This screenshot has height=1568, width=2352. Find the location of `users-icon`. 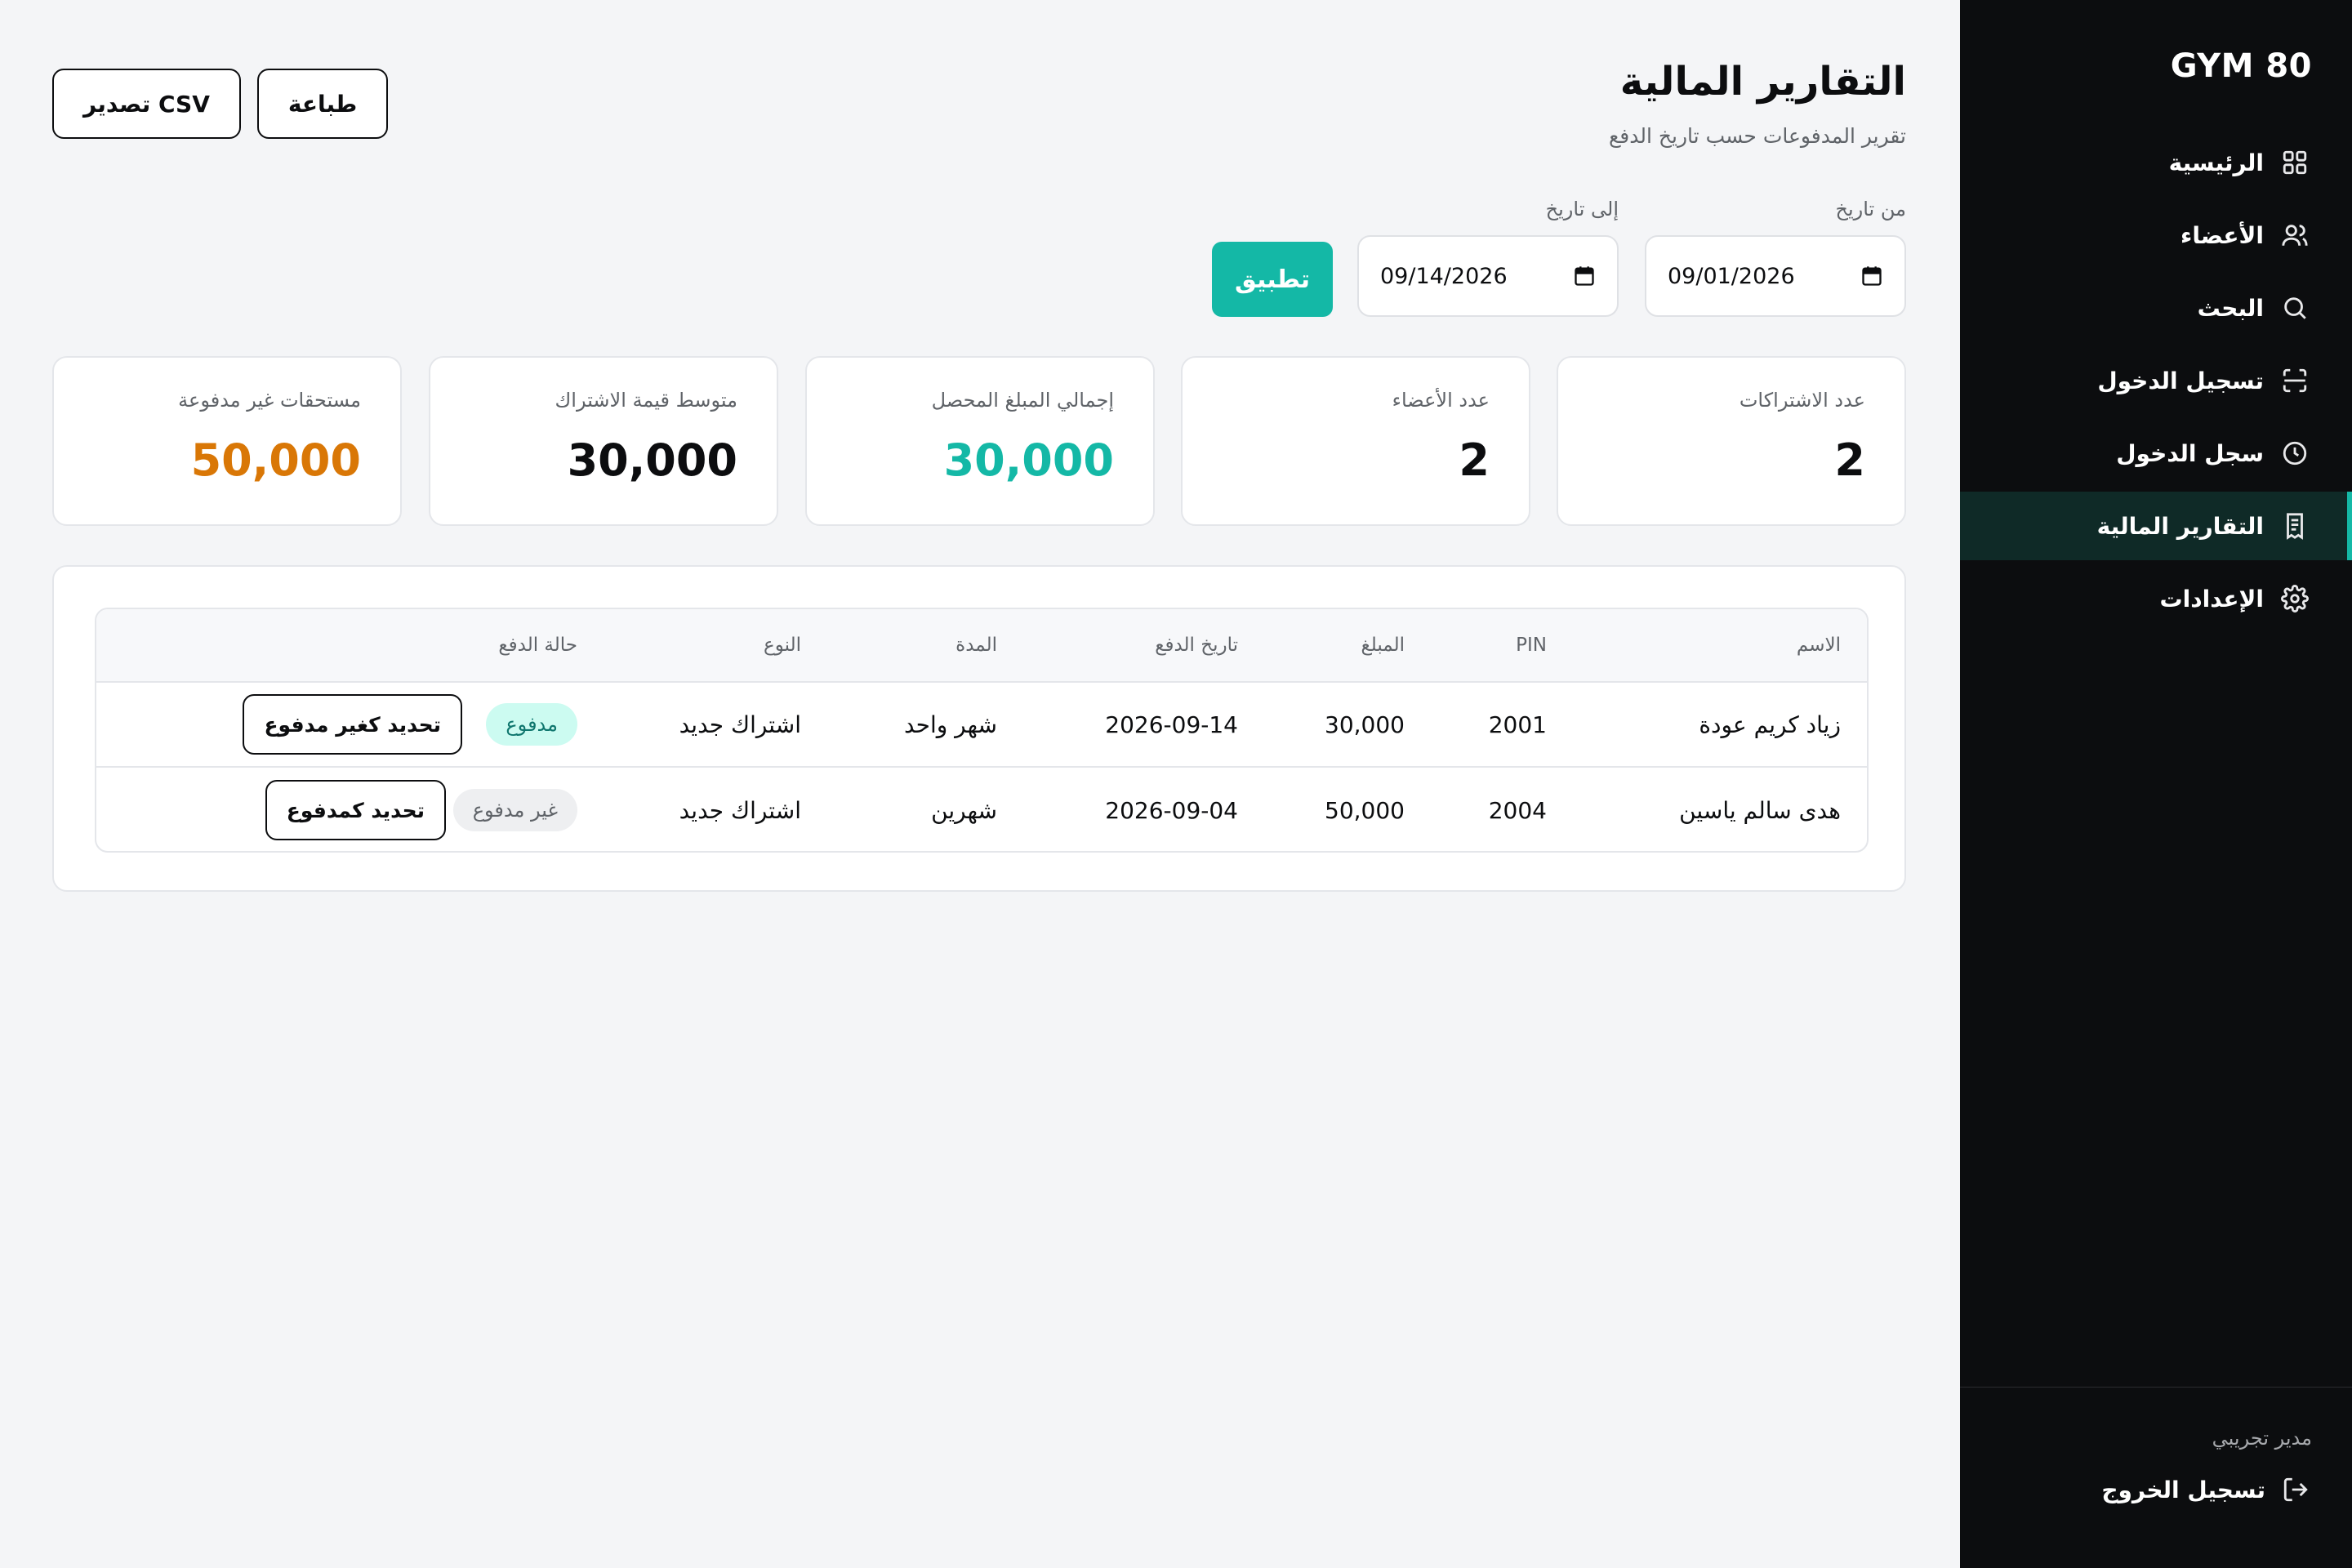

users-icon is located at coordinates (2295, 235).